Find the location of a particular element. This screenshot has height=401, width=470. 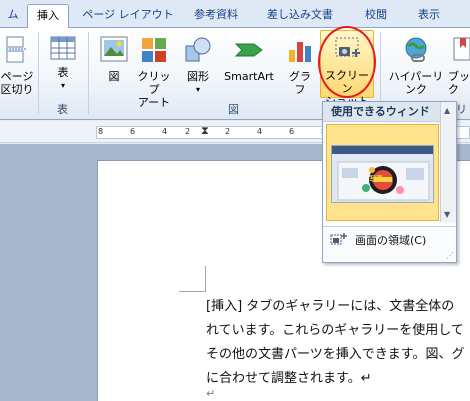

dropdown-scrollbar: ▲ ▼ is located at coordinates (448, 162).